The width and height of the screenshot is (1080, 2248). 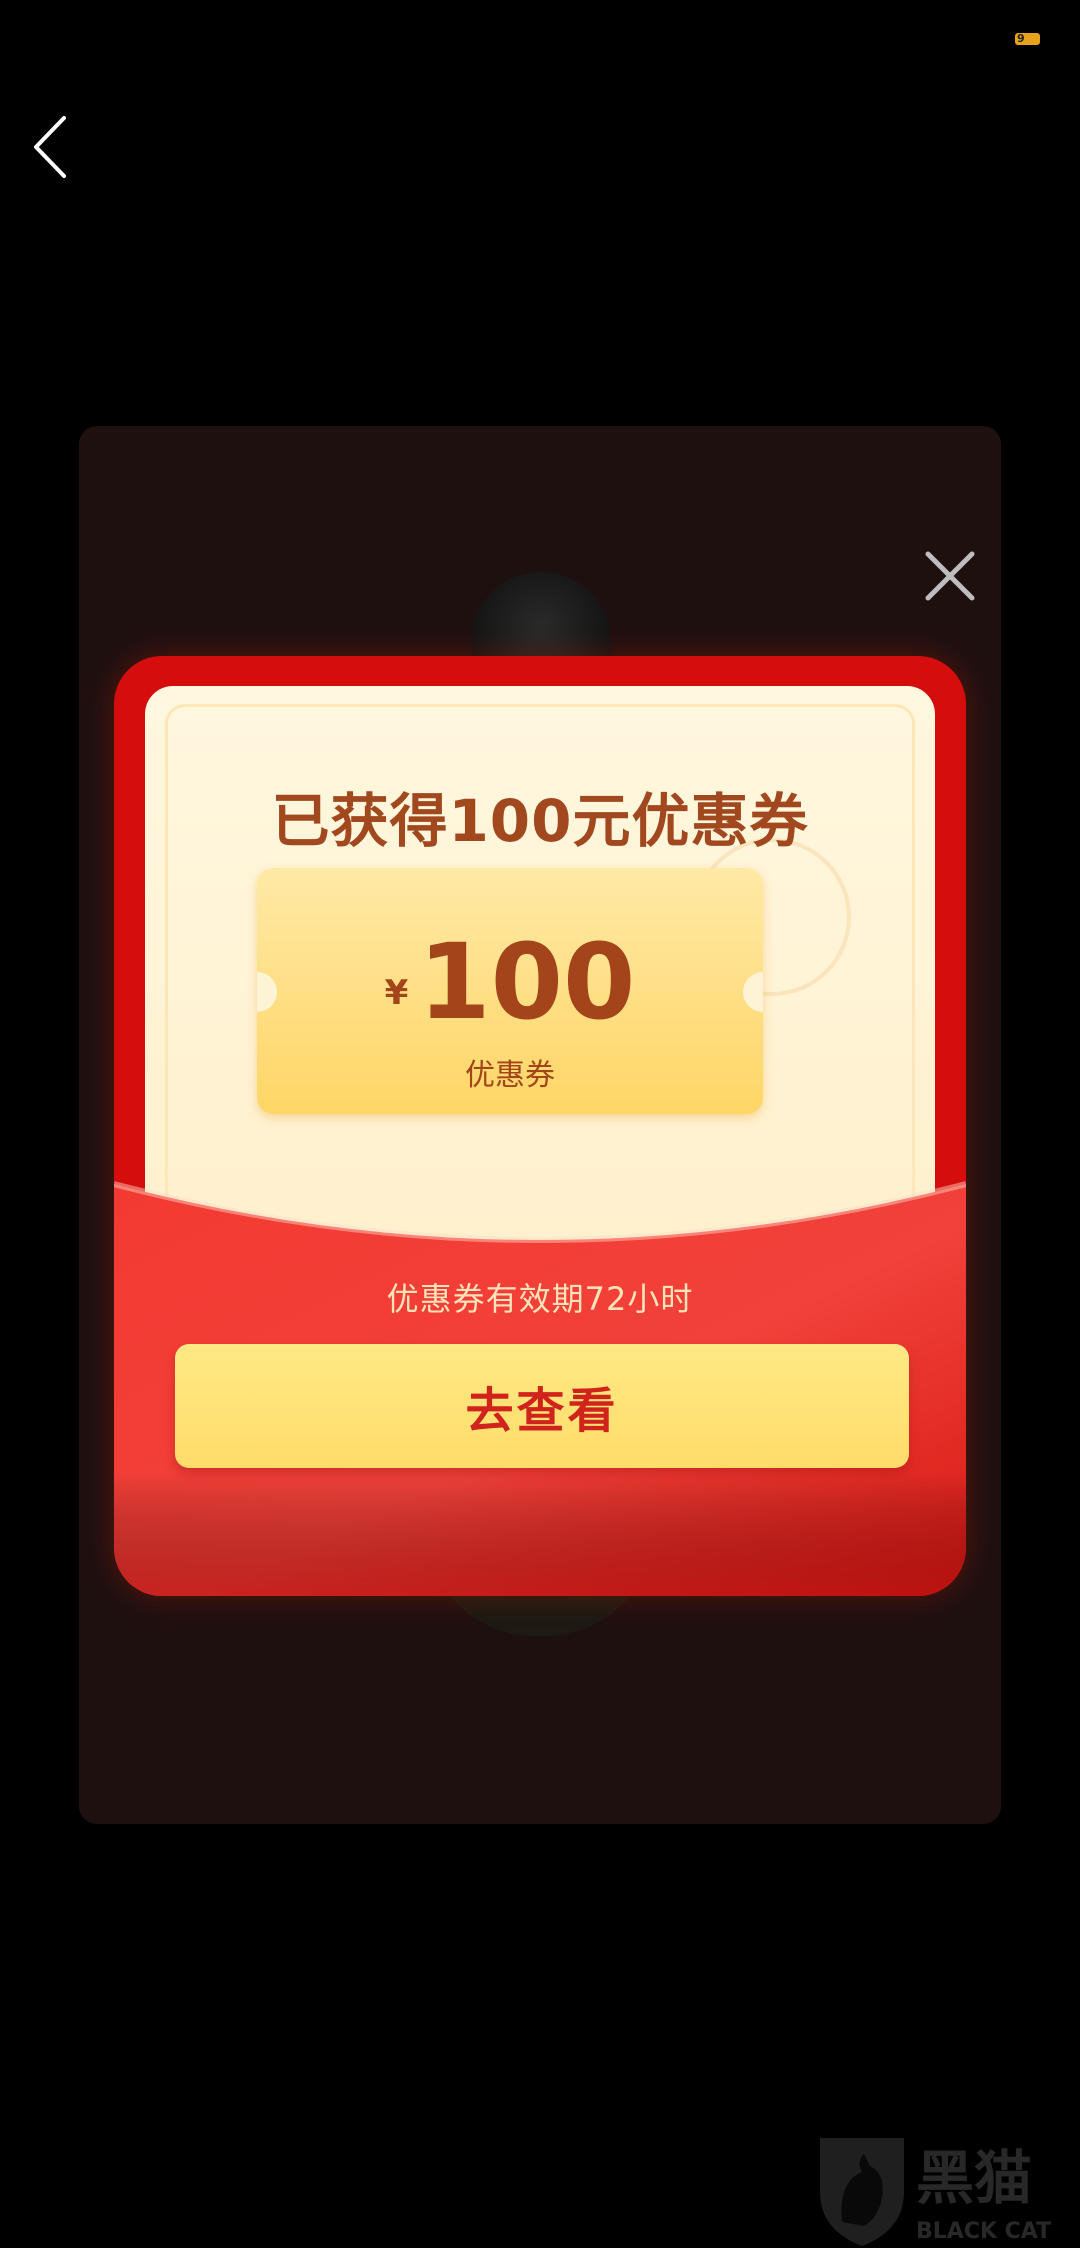 I want to click on chevron-left-icon, so click(x=50, y=147).